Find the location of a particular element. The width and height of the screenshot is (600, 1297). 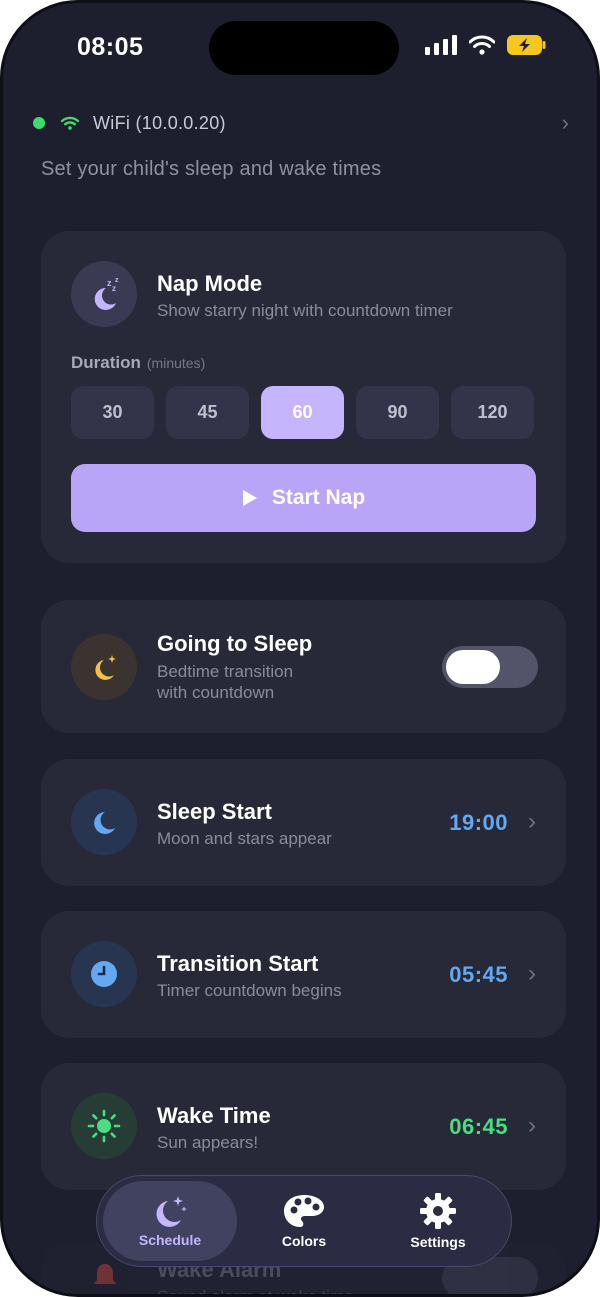

connection-row: WiFi (10.0.0.20) › is located at coordinates (301, 123).